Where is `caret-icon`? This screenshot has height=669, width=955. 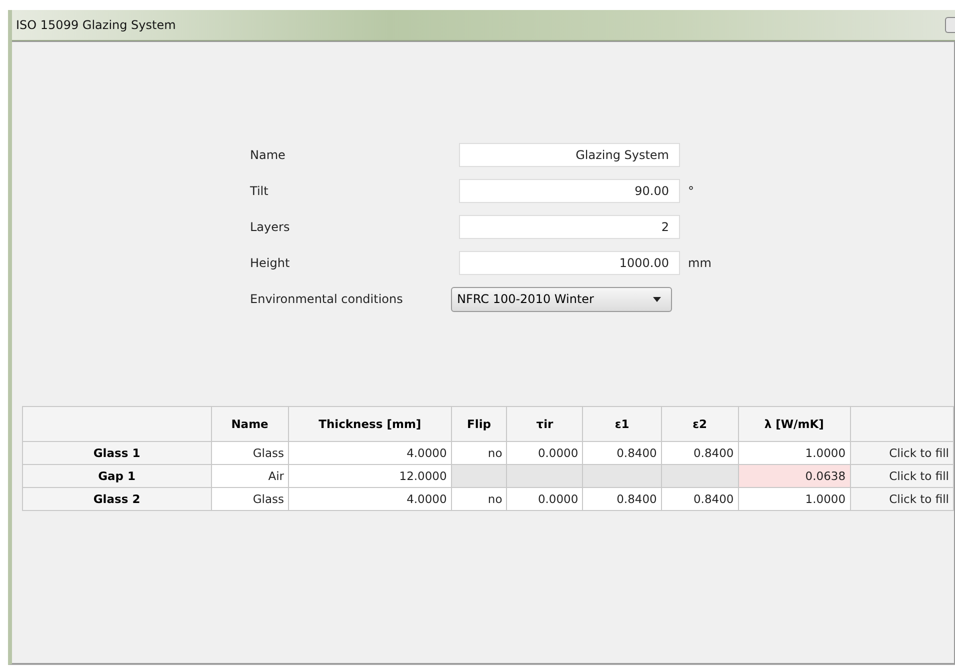 caret-icon is located at coordinates (657, 299).